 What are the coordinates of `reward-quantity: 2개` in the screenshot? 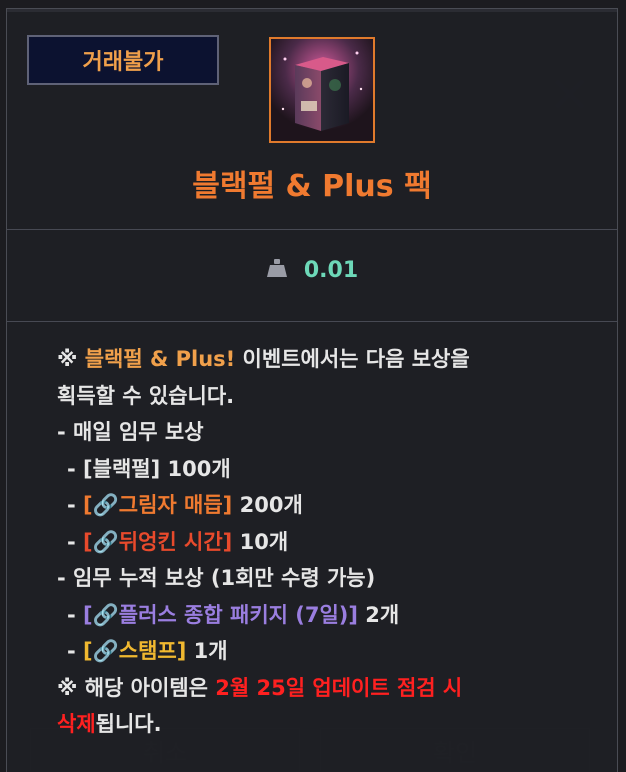 It's located at (379, 614).